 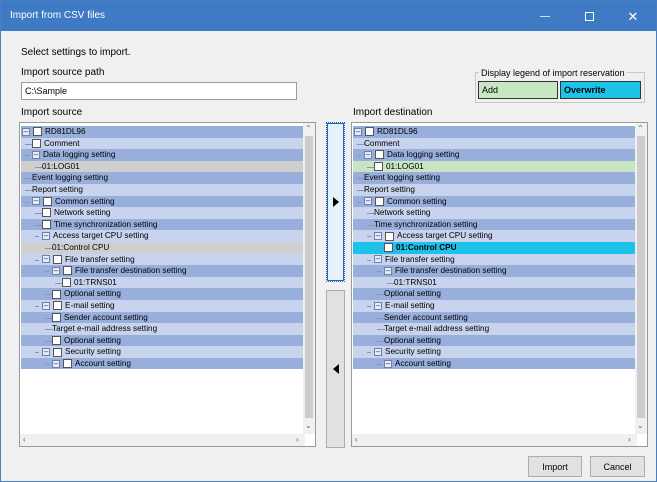 What do you see at coordinates (335, 202) in the screenshot?
I see `move-to-destination-button` at bounding box center [335, 202].